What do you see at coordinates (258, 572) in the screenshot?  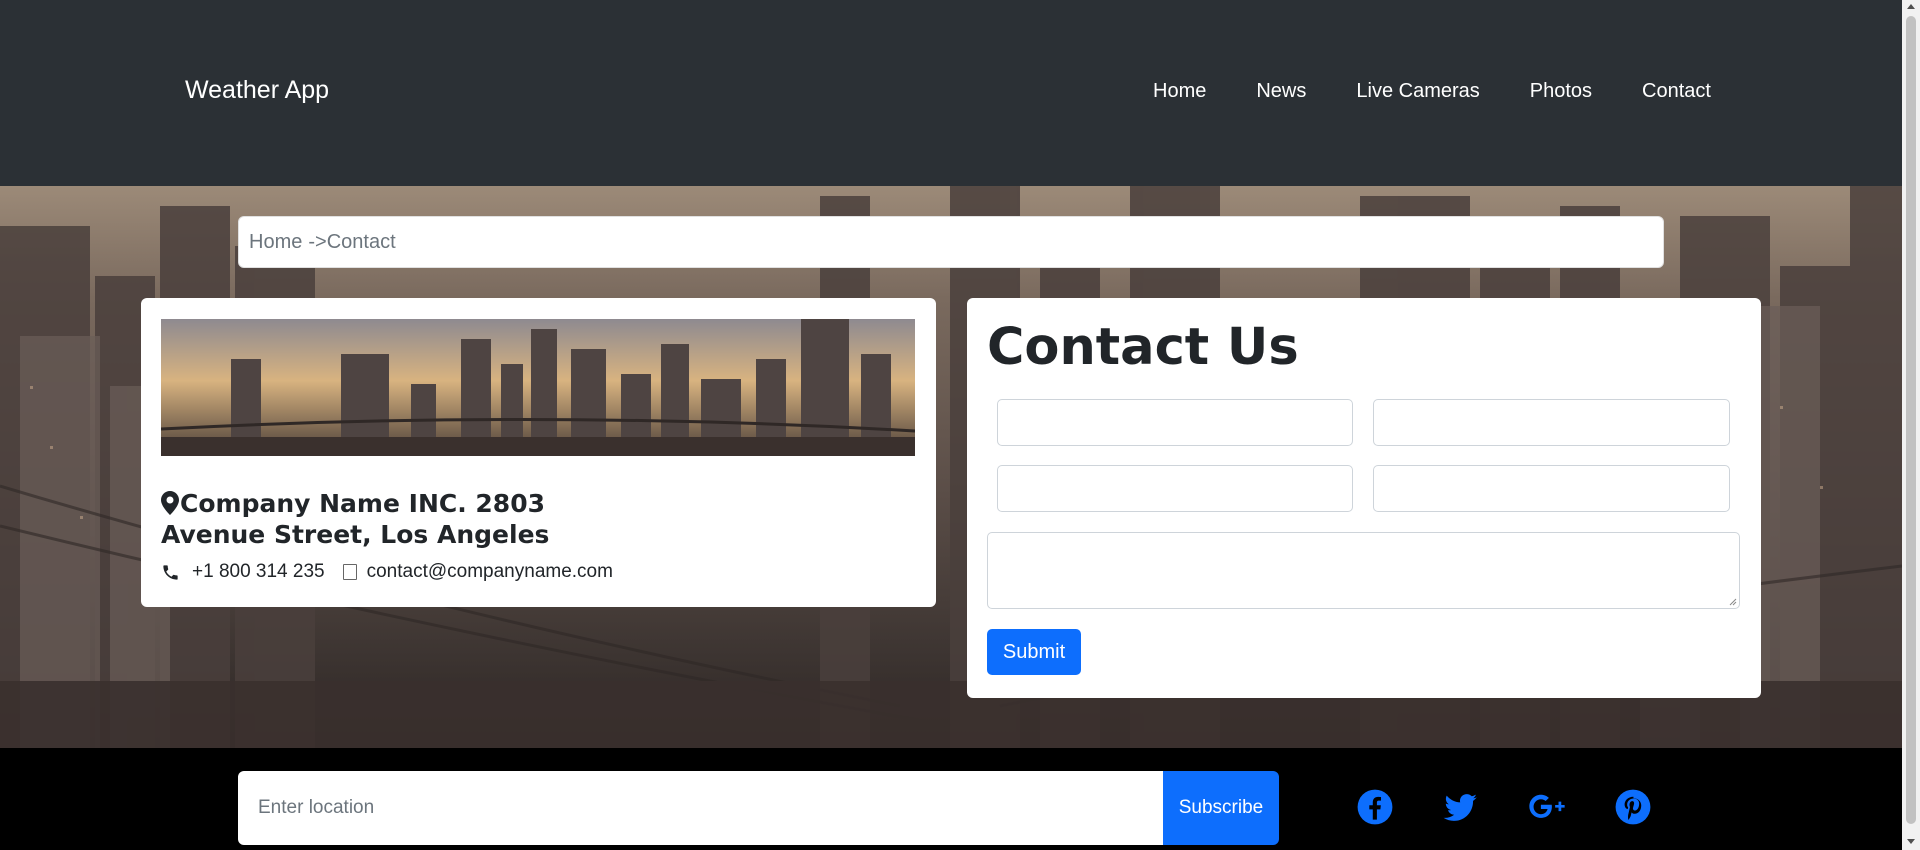 I see `phone-number: +1 800 314 235` at bounding box center [258, 572].